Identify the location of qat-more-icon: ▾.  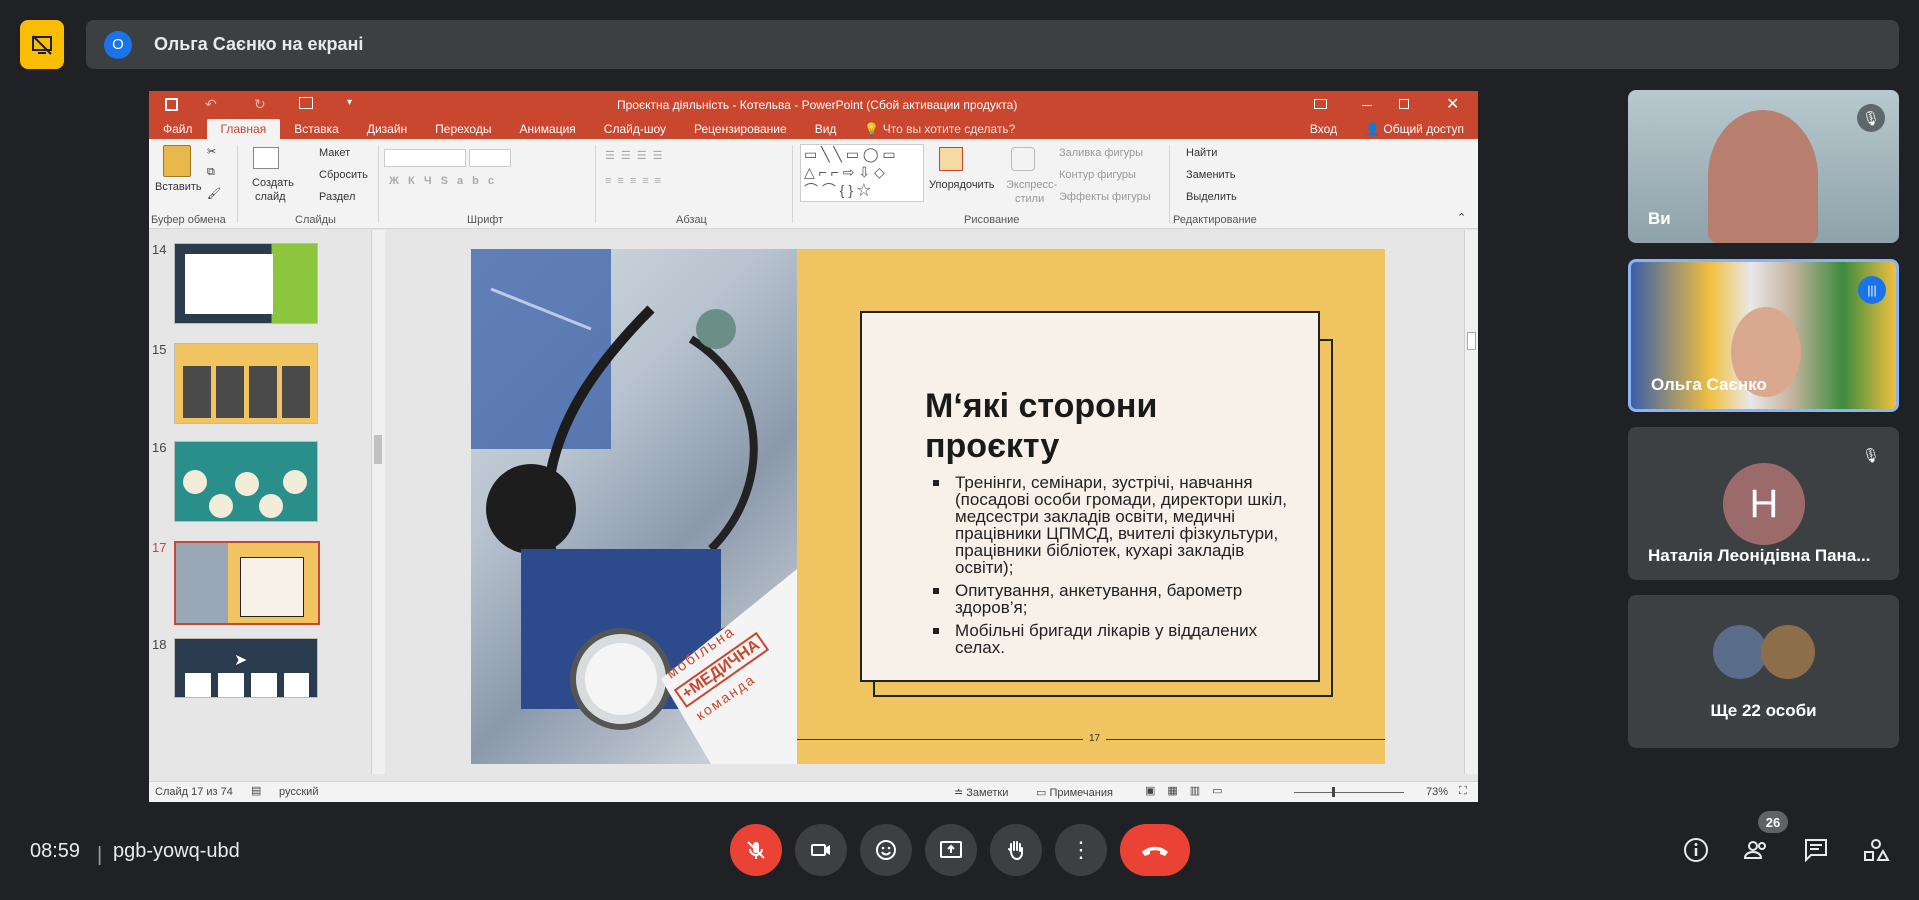
(349, 102).